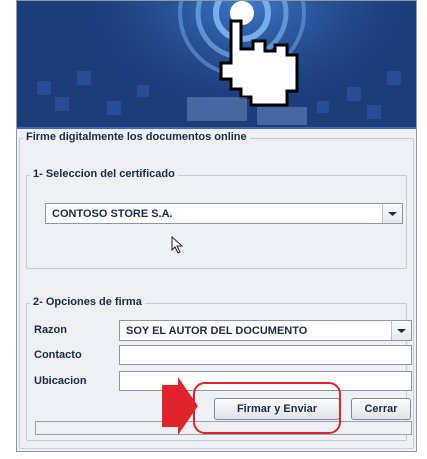 The width and height of the screenshot is (427, 459). Describe the element at coordinates (381, 409) in the screenshot. I see `close-button: Cerrar` at that location.